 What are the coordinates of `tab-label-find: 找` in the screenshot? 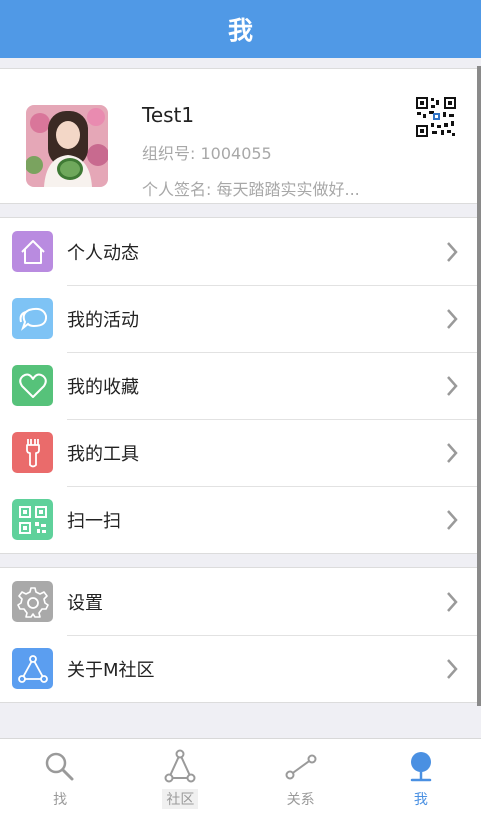 It's located at (60, 800).